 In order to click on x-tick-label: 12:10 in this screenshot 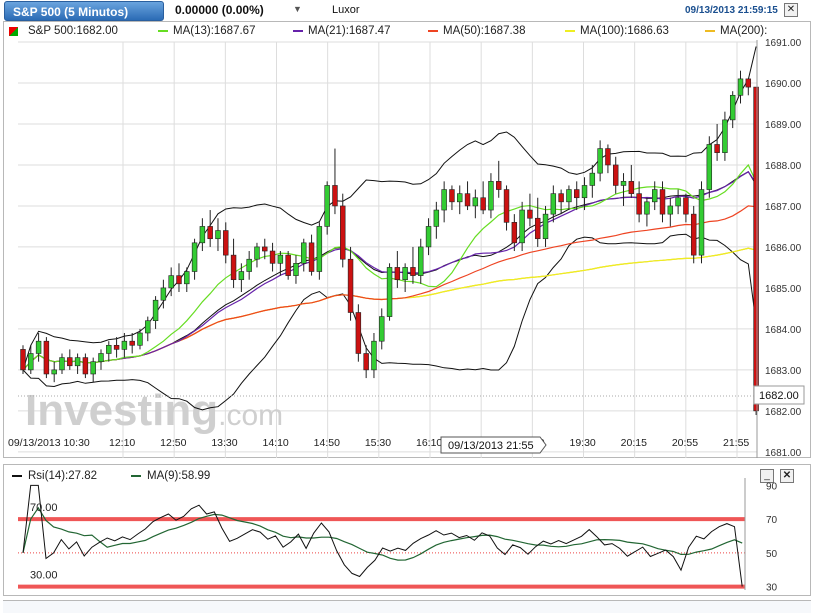, I will do `click(122, 443)`.